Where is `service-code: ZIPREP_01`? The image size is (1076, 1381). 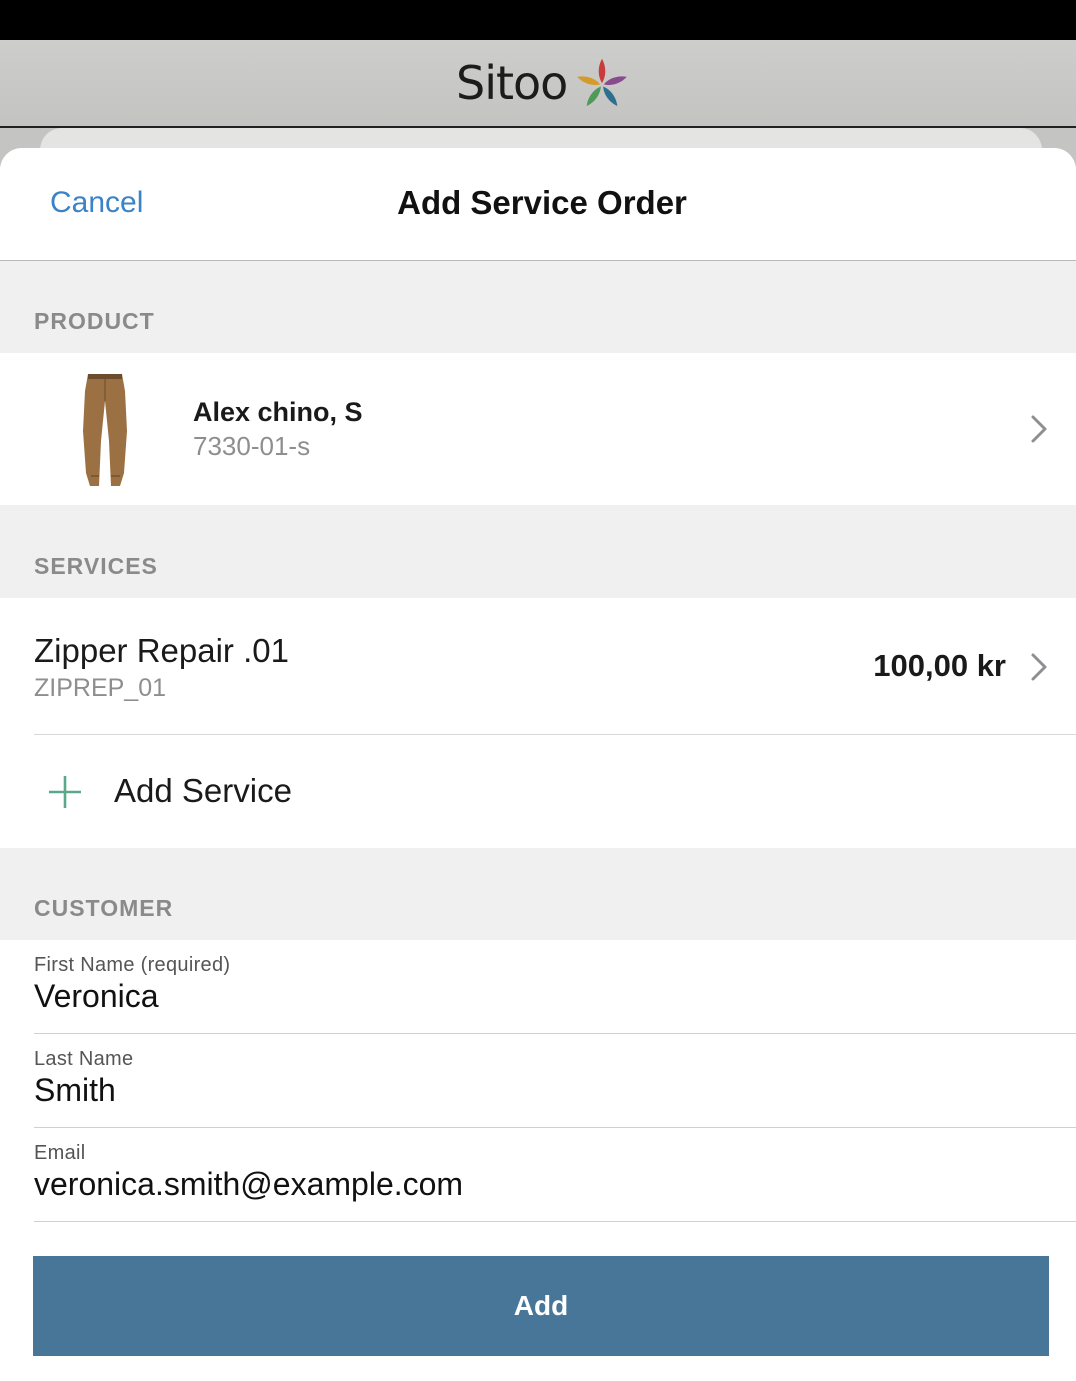 service-code: ZIPREP_01 is located at coordinates (100, 688).